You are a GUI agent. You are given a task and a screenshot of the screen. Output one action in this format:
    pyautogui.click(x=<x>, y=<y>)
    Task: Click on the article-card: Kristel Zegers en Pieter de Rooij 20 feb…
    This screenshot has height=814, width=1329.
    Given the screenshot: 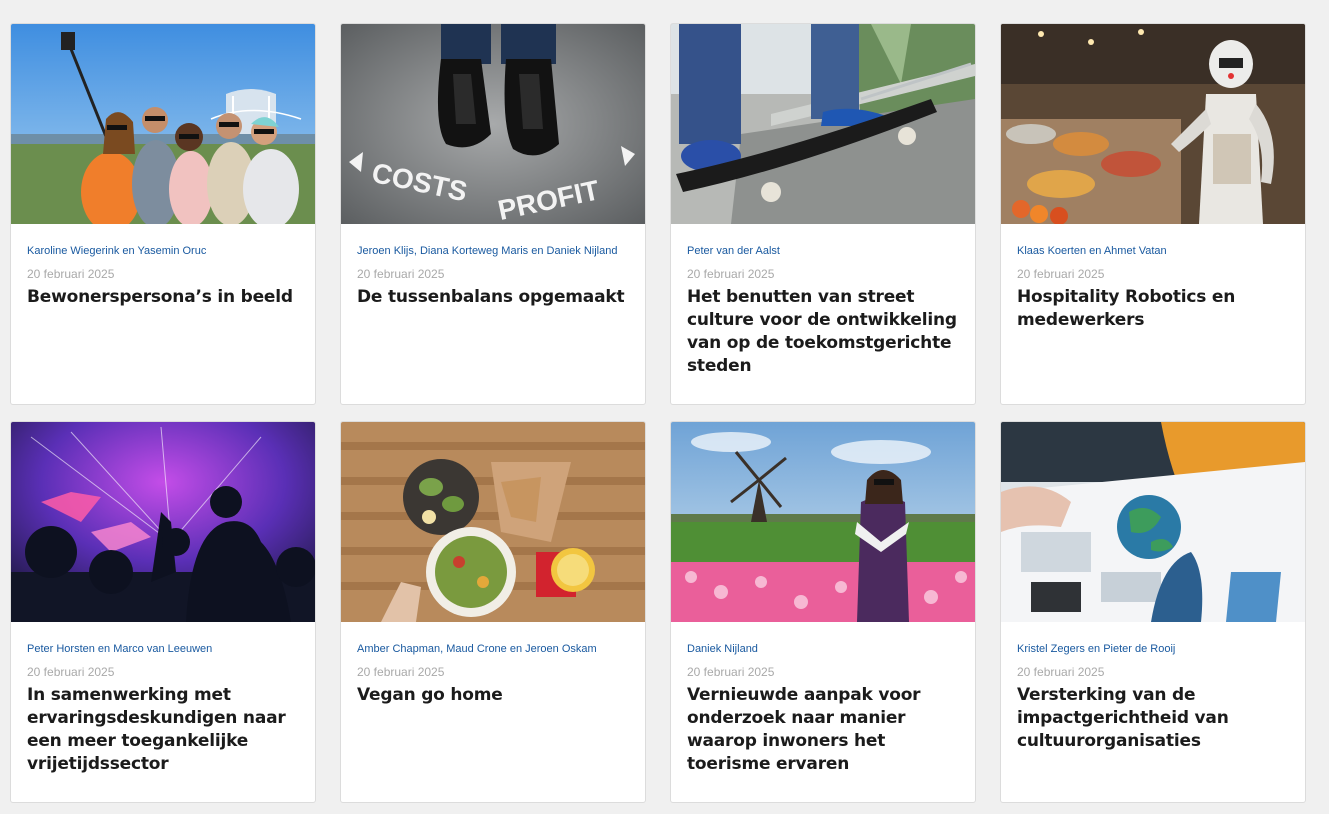 What is the action you would take?
    pyautogui.click(x=1153, y=612)
    